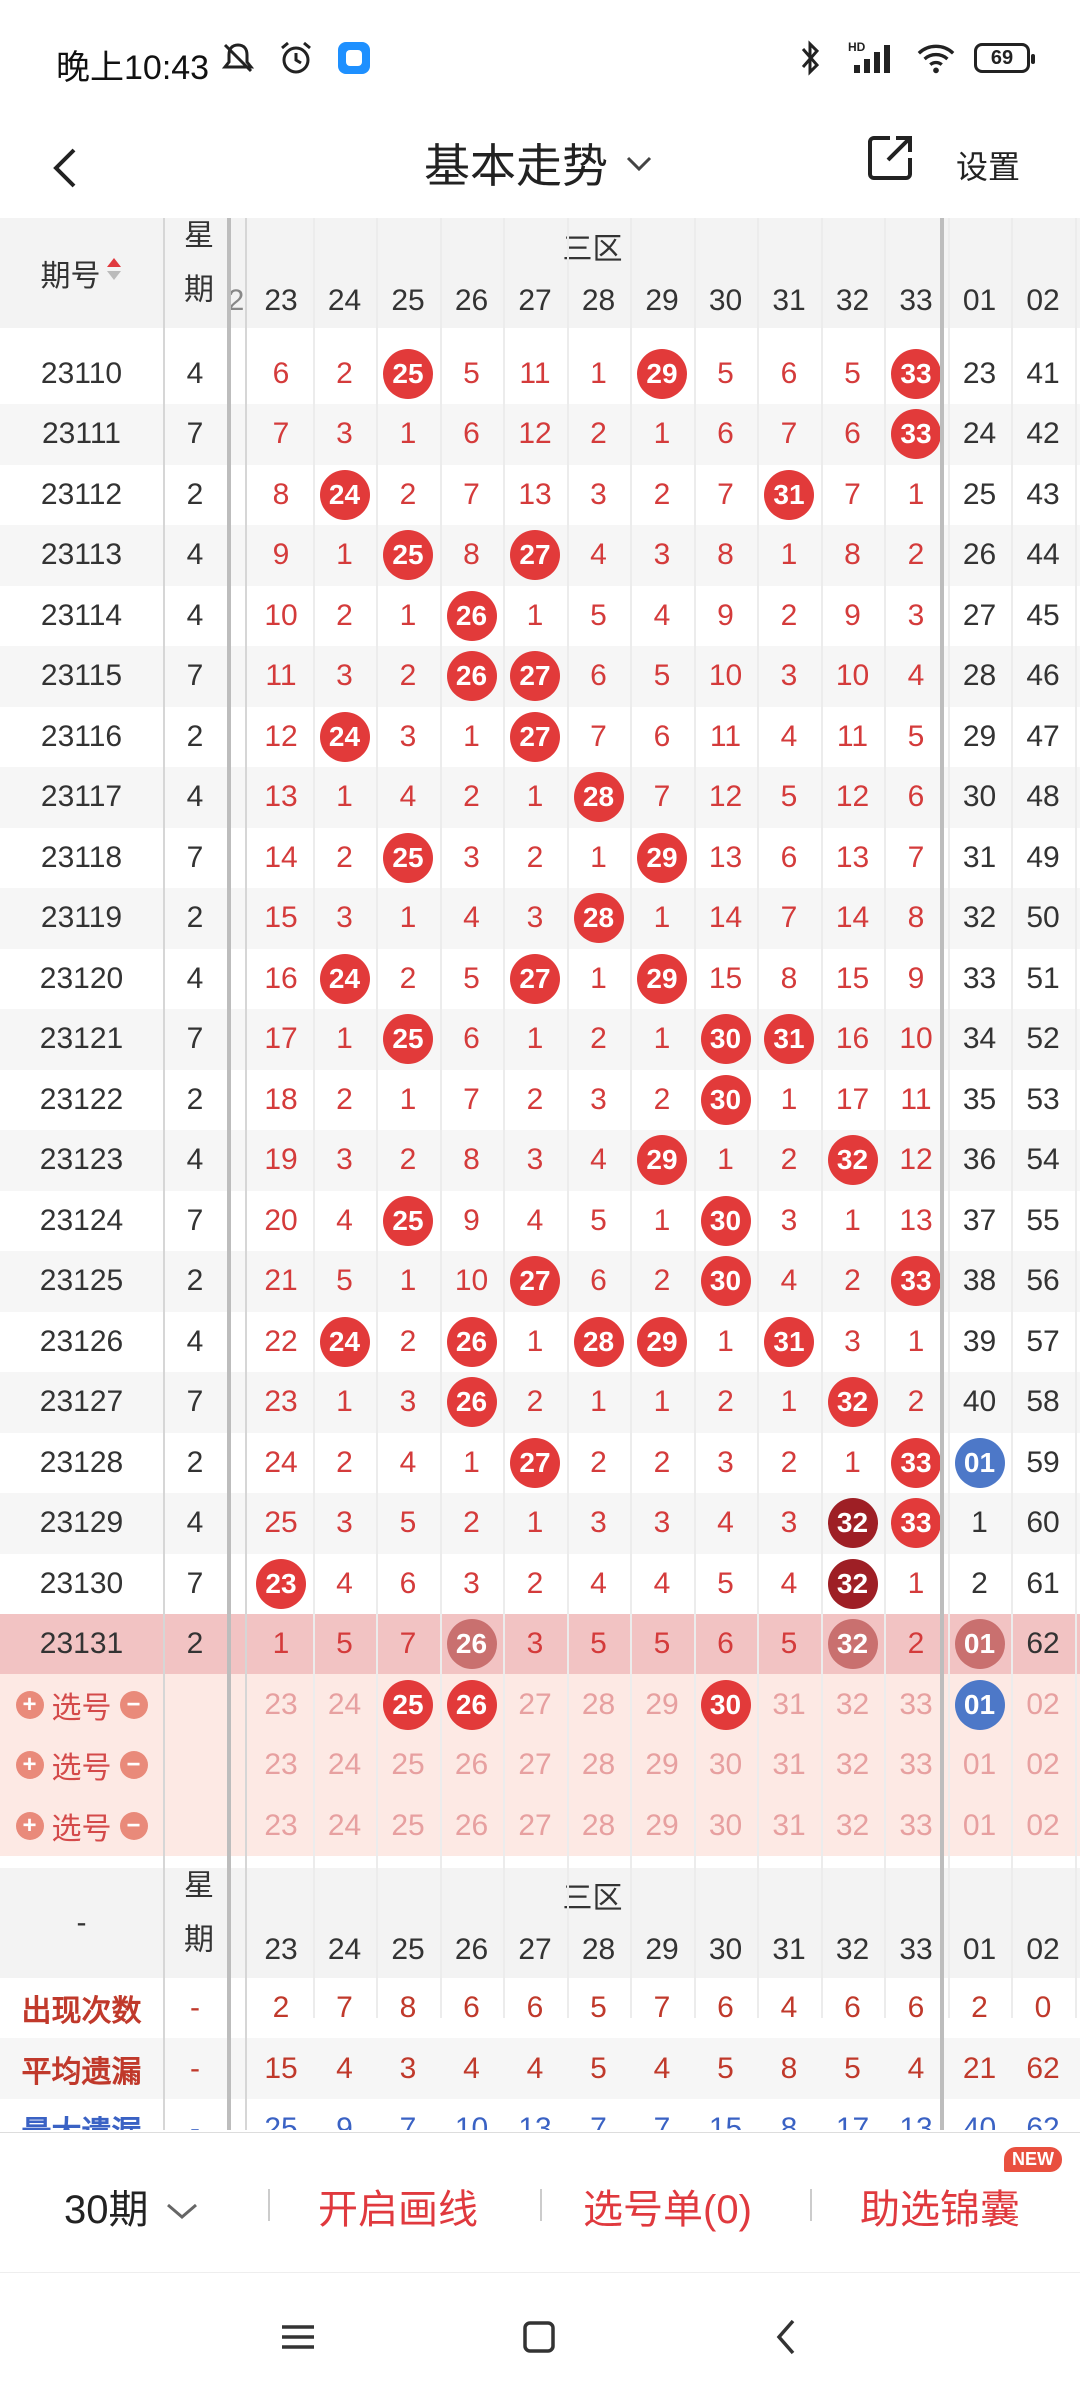 The image size is (1080, 2401). Describe the element at coordinates (1043, 1523) in the screenshot. I see `number-cell: 60` at that location.